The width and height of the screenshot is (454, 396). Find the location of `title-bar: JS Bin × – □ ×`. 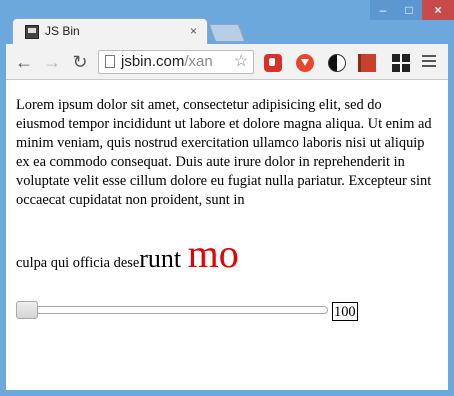

title-bar: JS Bin × – □ × is located at coordinates (227, 22).